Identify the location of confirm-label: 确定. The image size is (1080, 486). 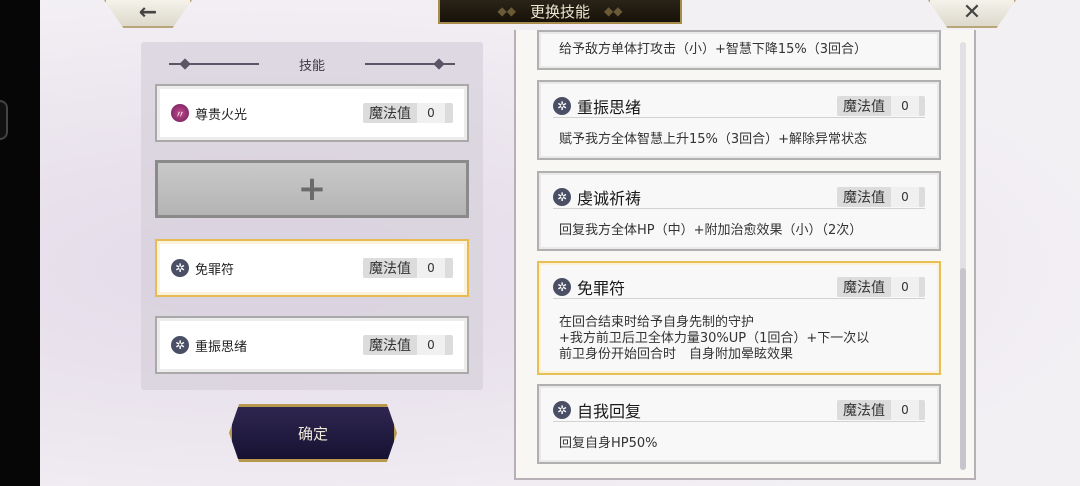
(312, 433).